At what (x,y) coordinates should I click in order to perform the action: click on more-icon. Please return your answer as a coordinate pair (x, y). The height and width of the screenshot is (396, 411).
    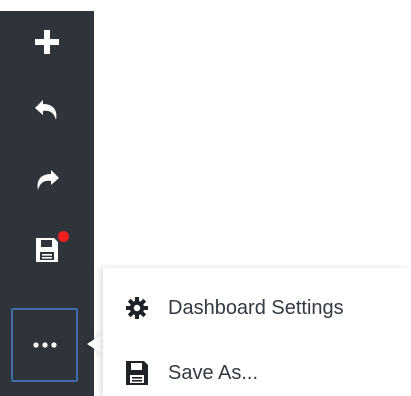
    Looking at the image, I should click on (44, 345).